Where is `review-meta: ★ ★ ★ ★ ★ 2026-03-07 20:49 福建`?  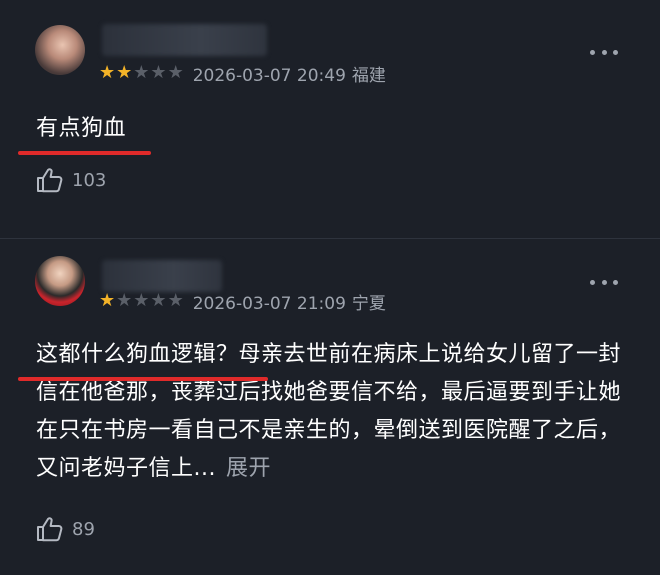
review-meta: ★ ★ ★ ★ ★ 2026-03-07 20:49 福建 is located at coordinates (242, 73).